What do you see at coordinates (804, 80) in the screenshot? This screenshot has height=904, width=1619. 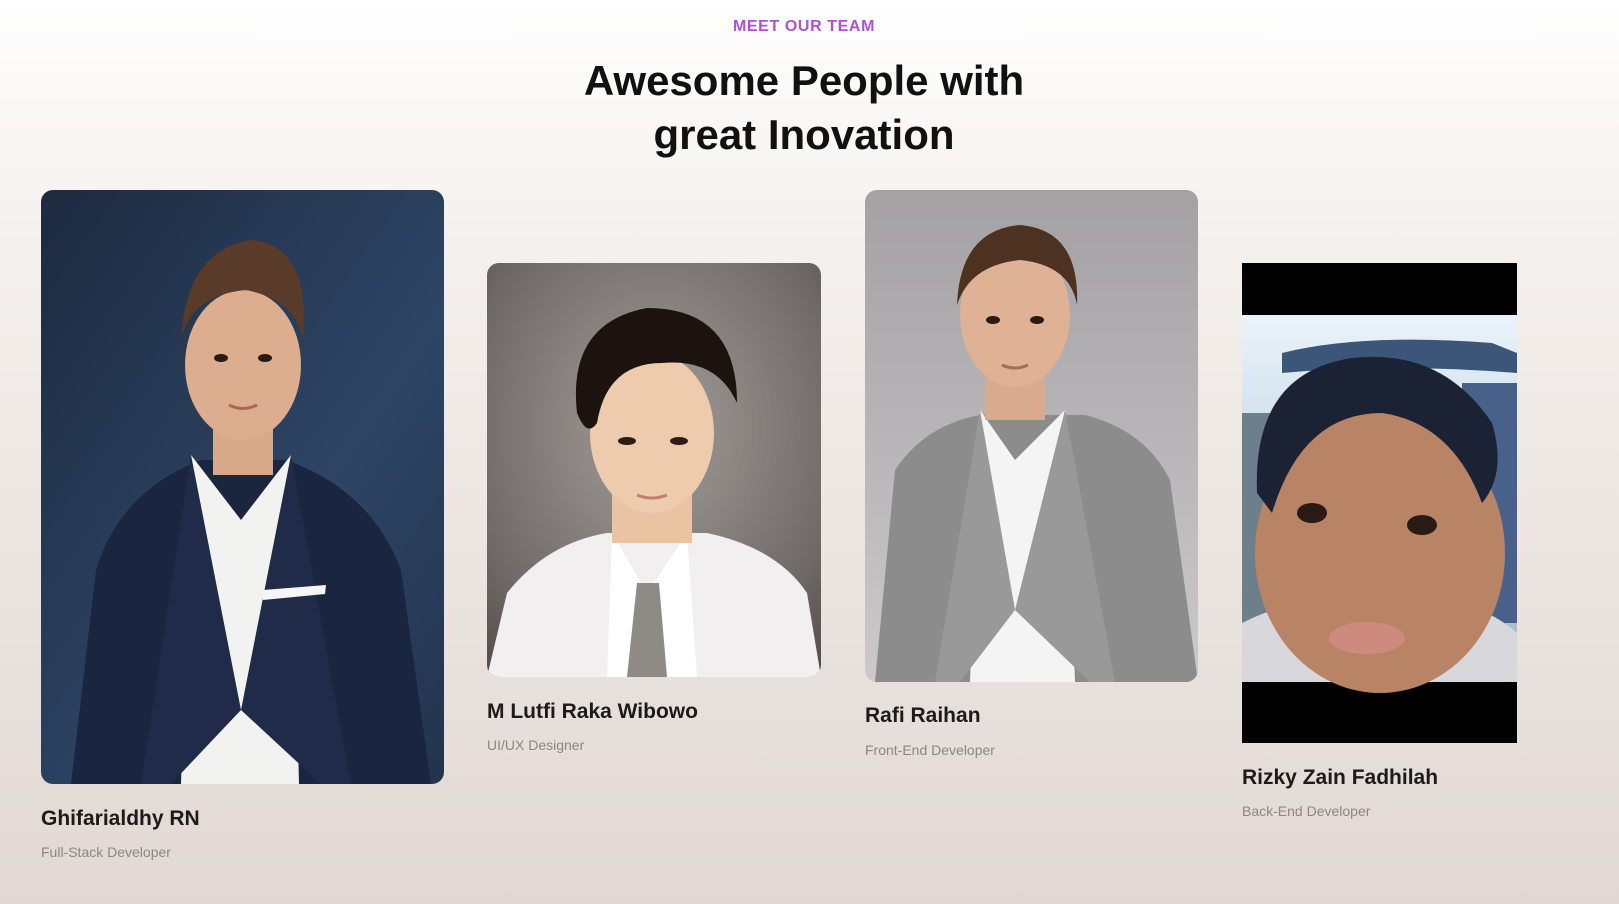 I see `section-title-line-1: Awesome People with` at bounding box center [804, 80].